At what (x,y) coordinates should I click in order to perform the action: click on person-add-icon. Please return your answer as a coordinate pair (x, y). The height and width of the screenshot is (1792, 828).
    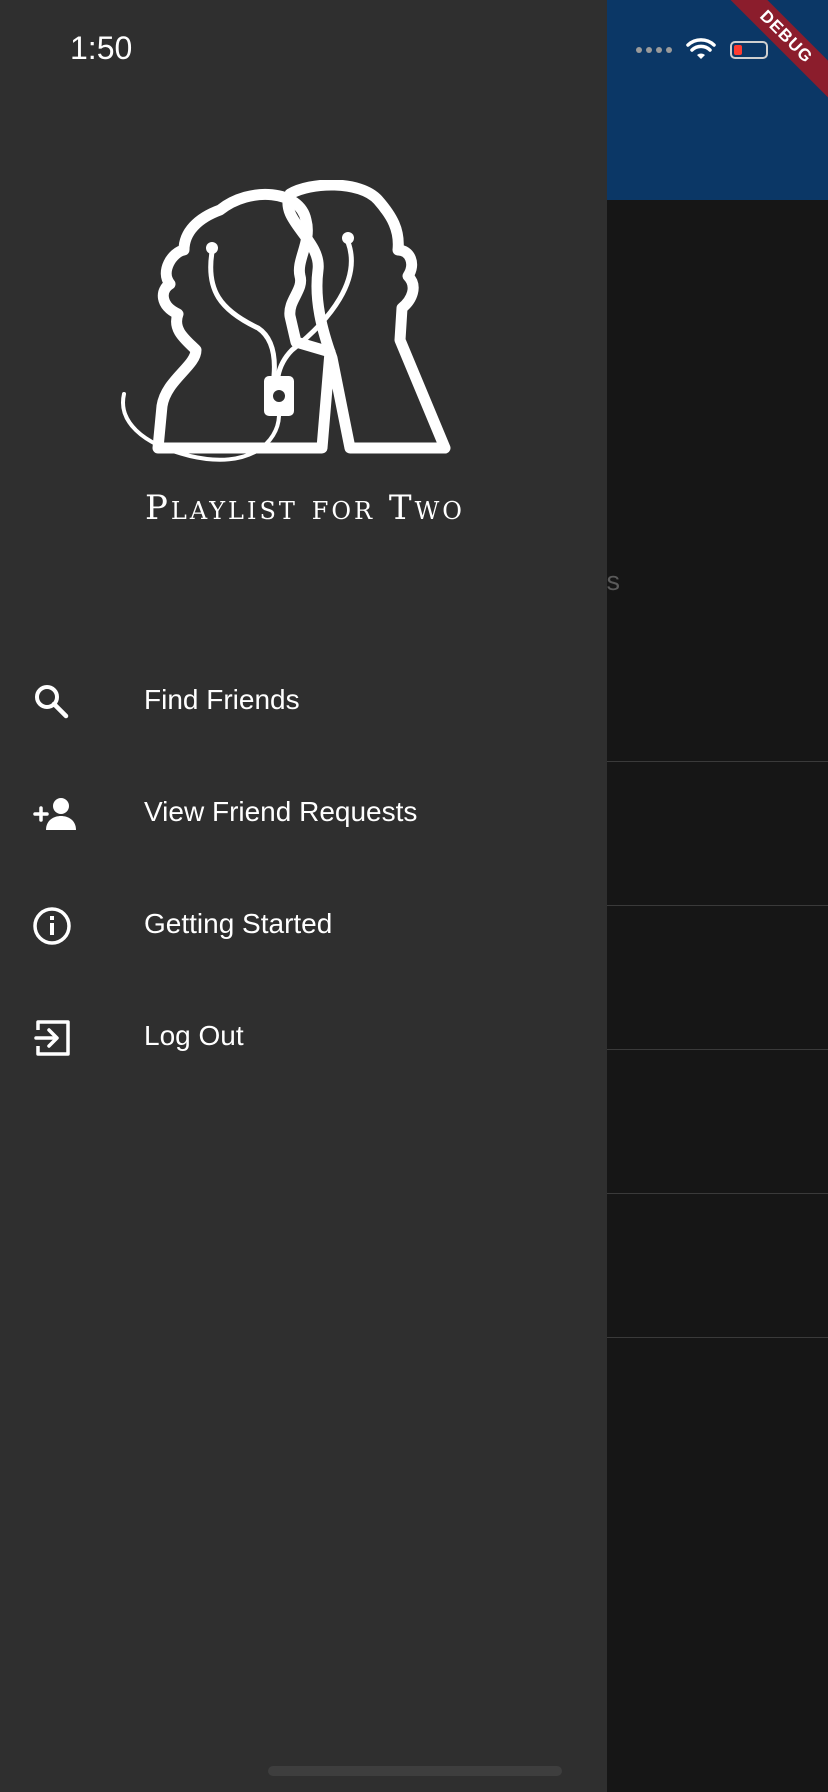
    Looking at the image, I should click on (54, 814).